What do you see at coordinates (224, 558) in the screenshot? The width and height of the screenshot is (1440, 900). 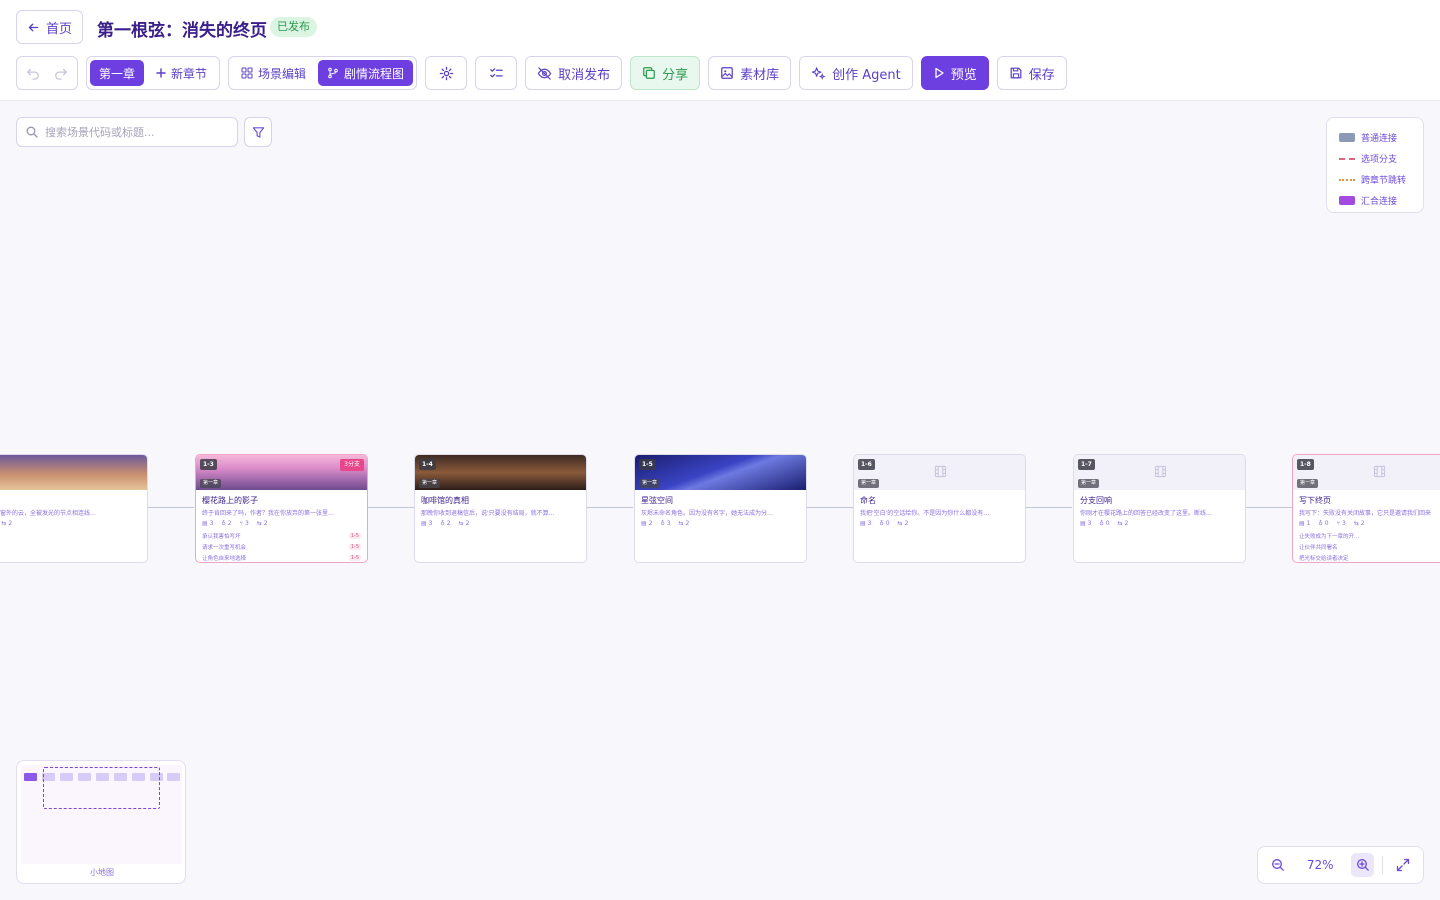 I see `choice-text: 让角色自来地选择` at bounding box center [224, 558].